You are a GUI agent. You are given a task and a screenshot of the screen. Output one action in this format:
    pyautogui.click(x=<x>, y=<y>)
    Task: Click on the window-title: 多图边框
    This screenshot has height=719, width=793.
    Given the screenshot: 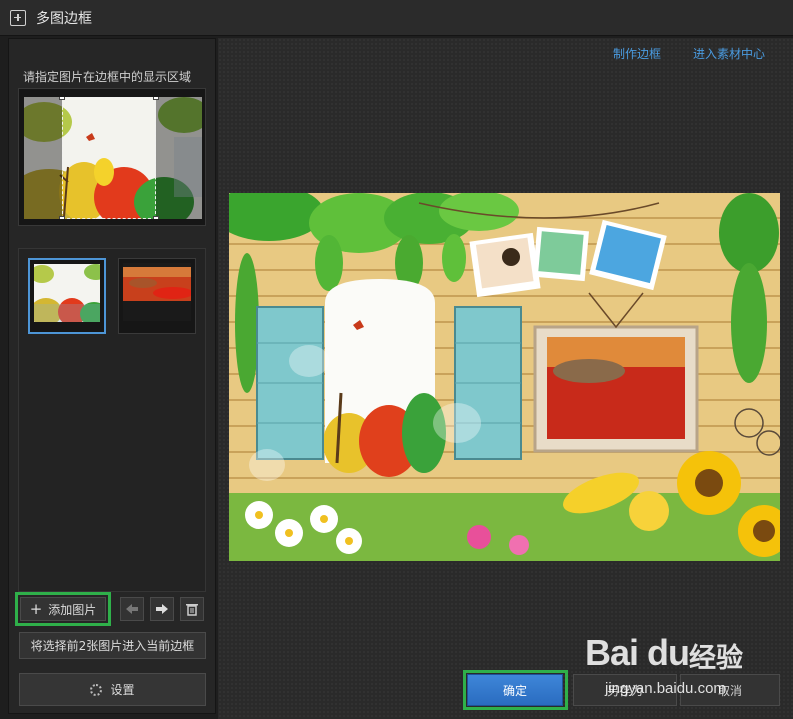 What is the action you would take?
    pyautogui.click(x=64, y=18)
    